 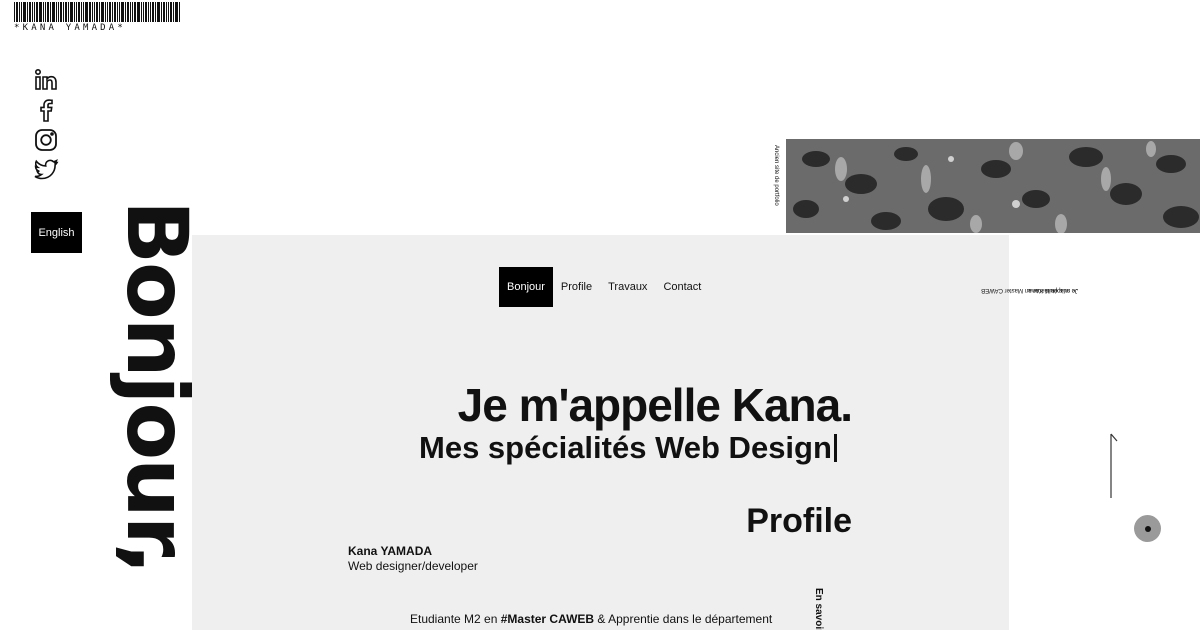 What do you see at coordinates (70, 28) in the screenshot?
I see `logo-text: *KANA YAMADA*` at bounding box center [70, 28].